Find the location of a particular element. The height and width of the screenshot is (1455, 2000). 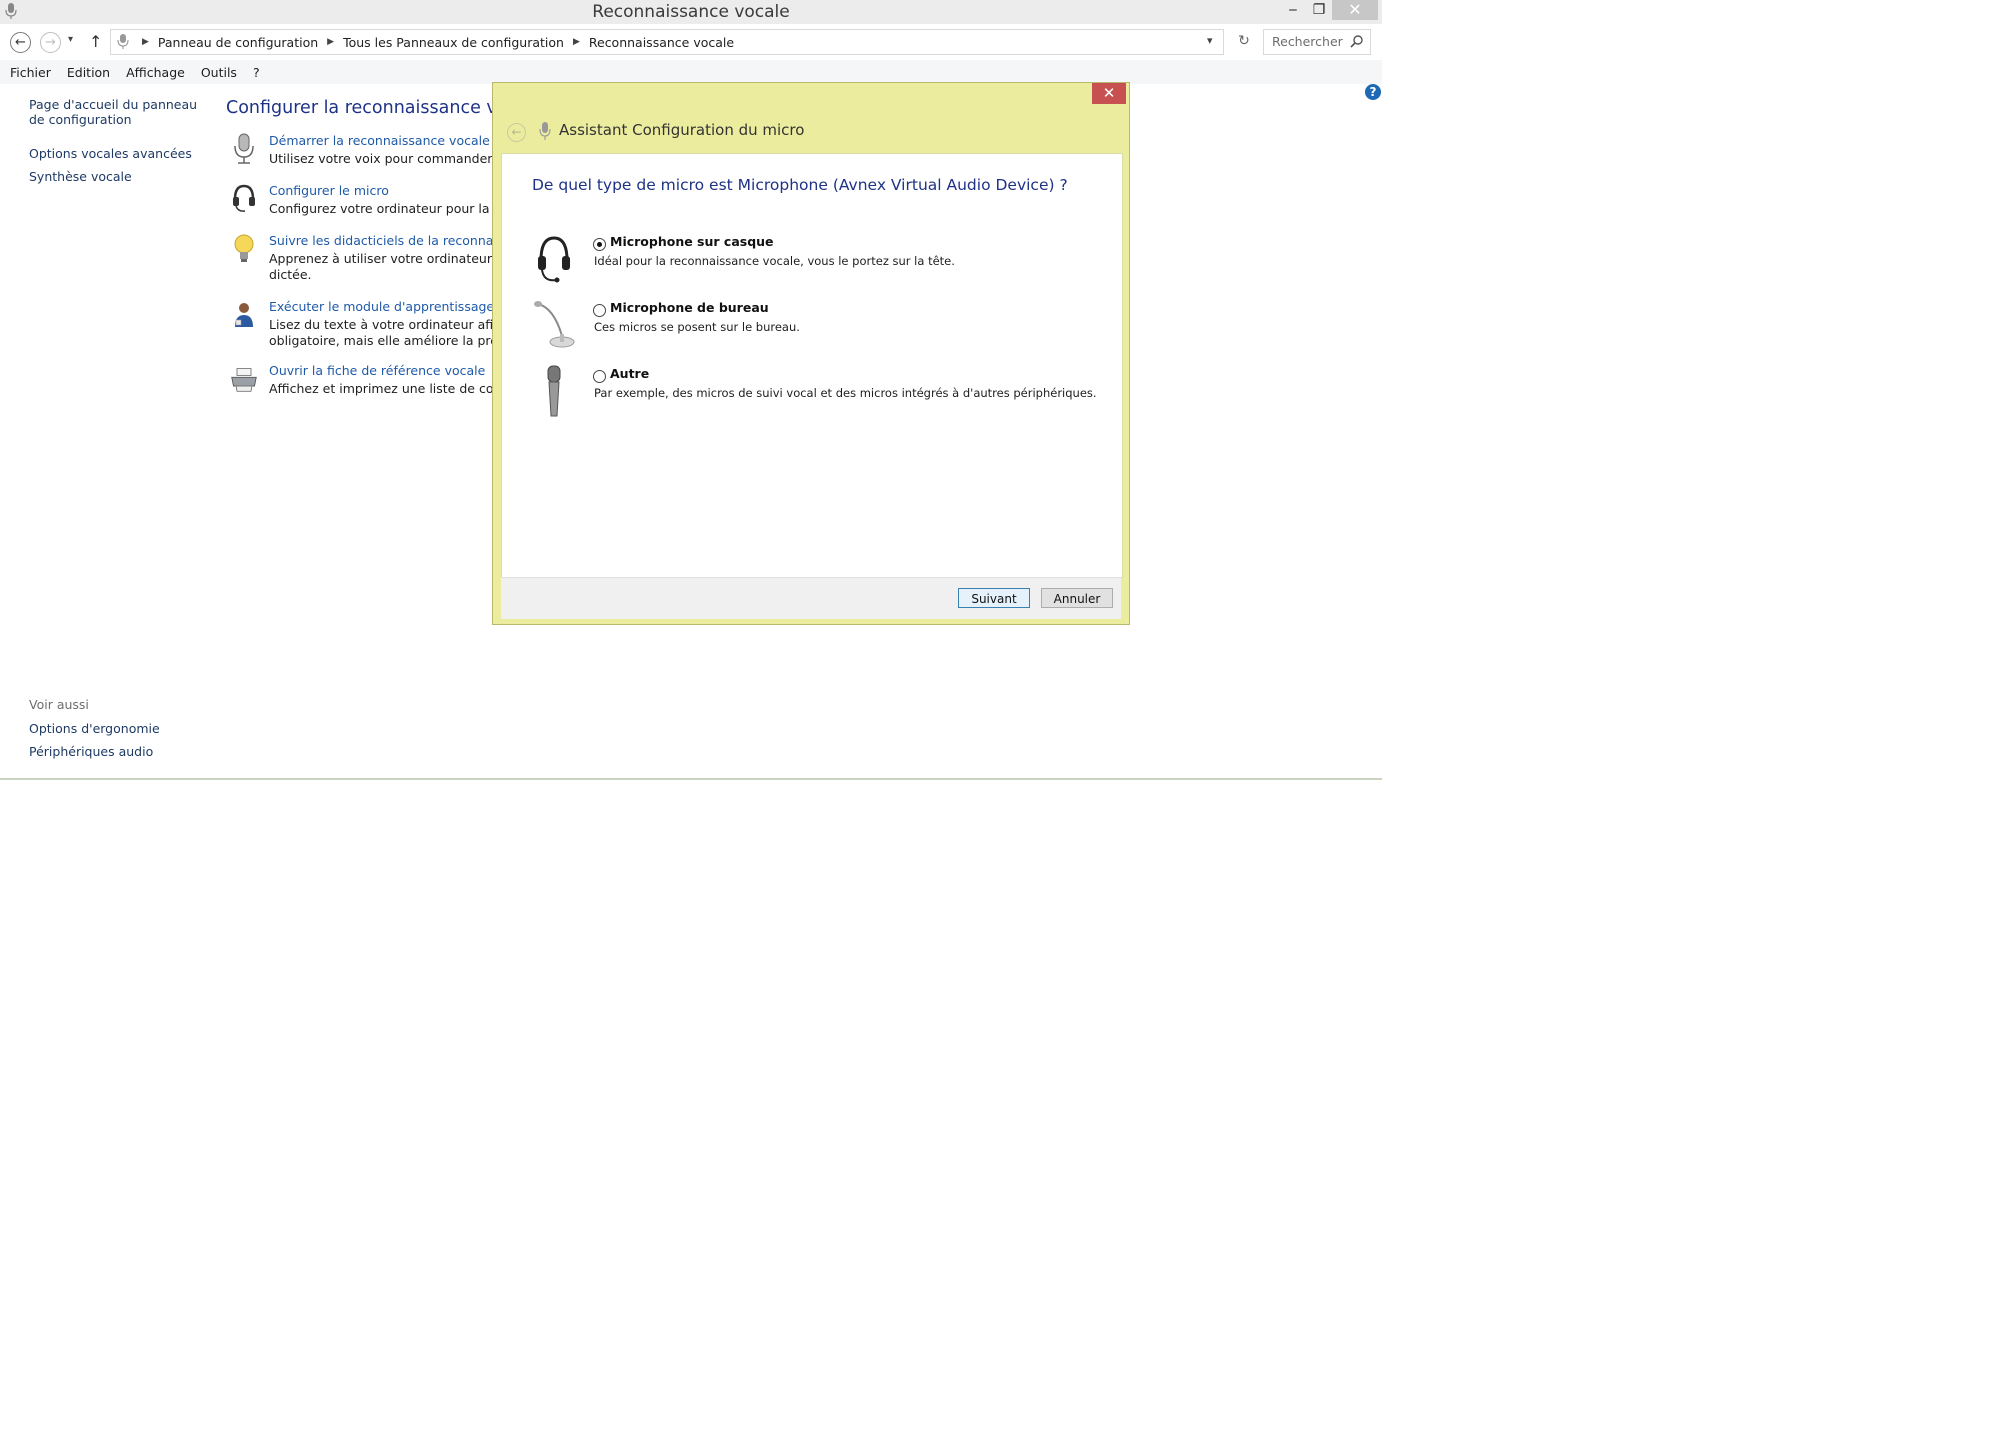

menu-outils: Outils is located at coordinates (219, 72).